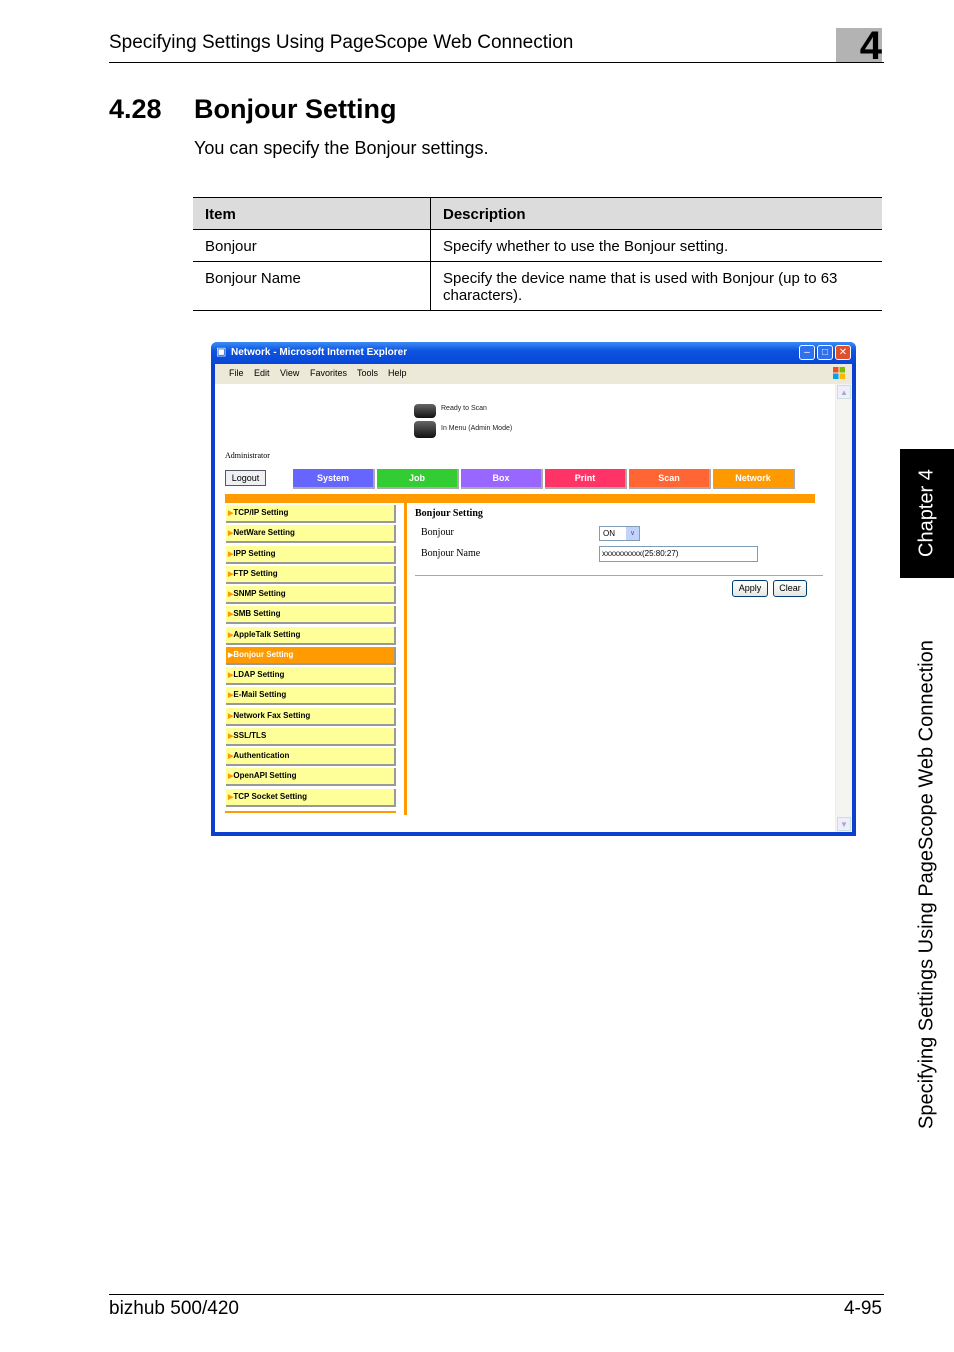  Describe the element at coordinates (367, 373) in the screenshot. I see `menu-tools: Tools` at that location.